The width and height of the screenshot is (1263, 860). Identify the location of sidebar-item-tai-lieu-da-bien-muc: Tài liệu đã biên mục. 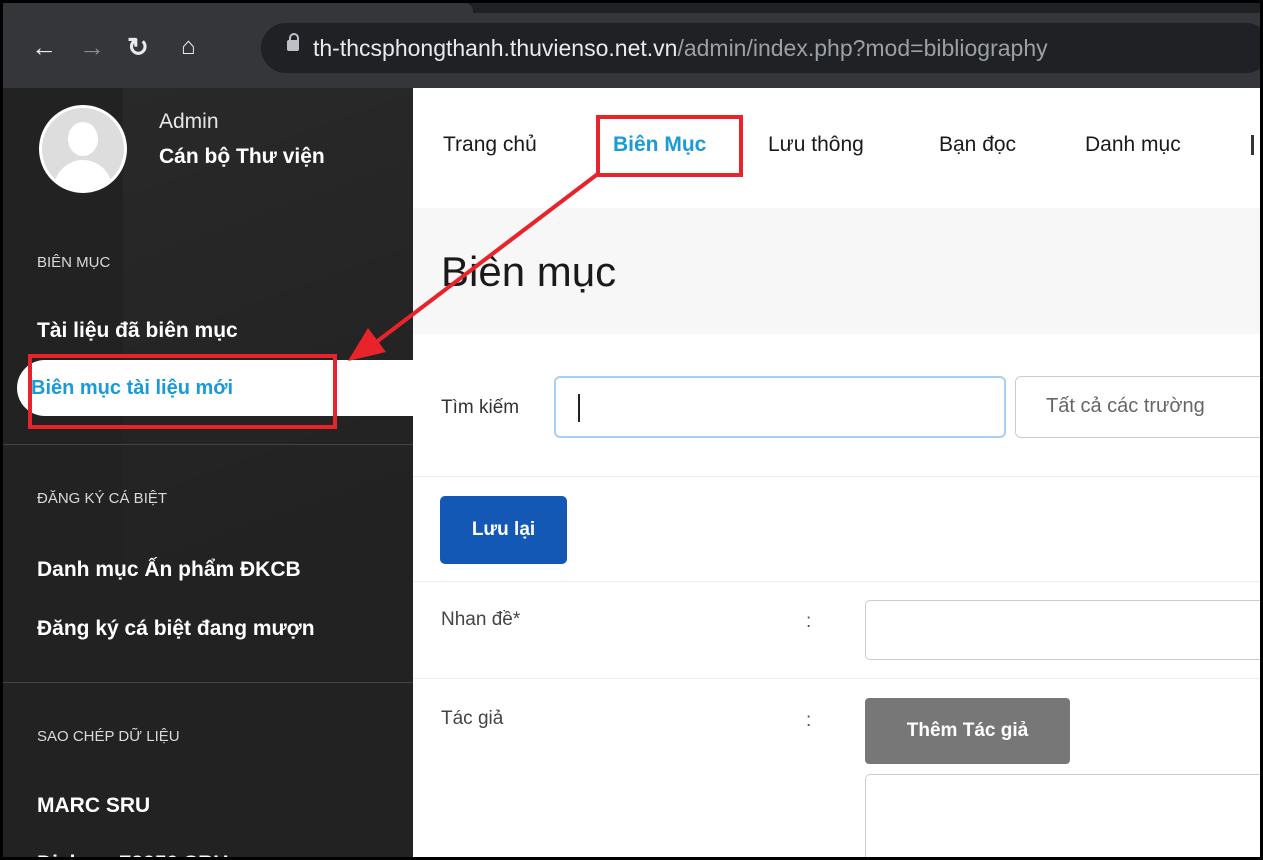
(137, 331).